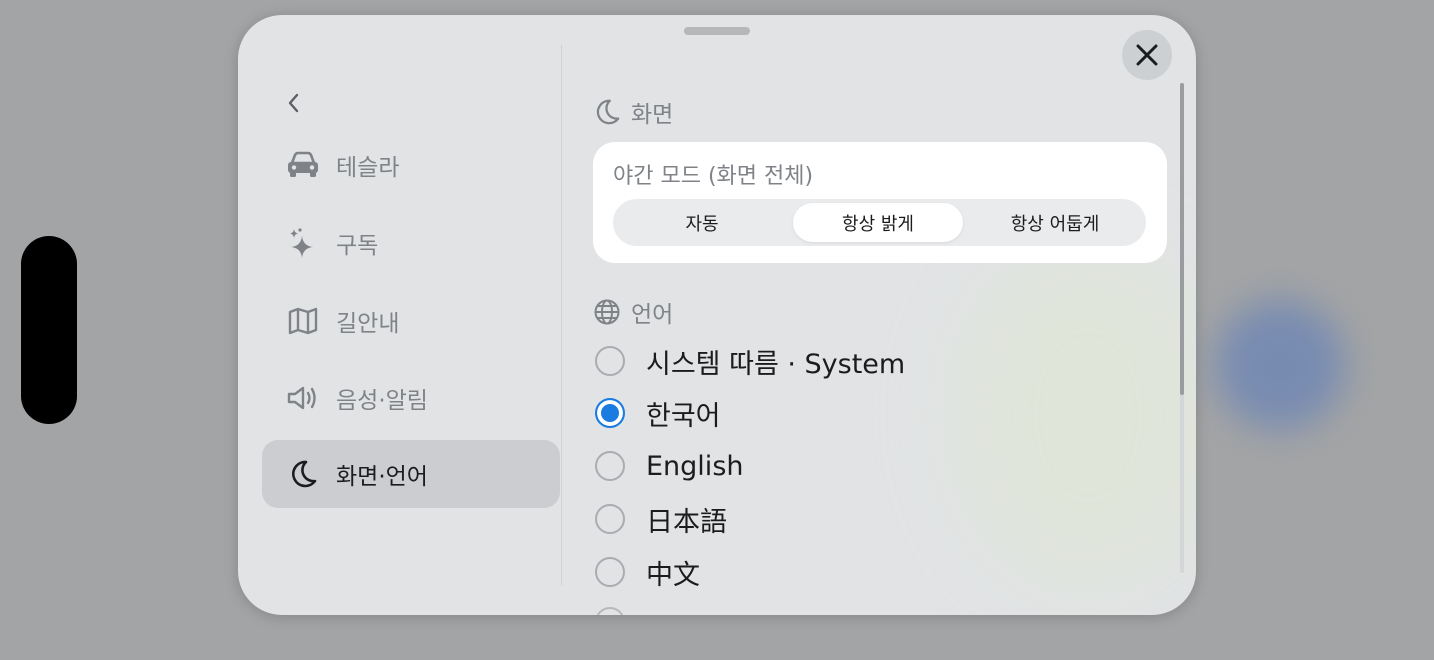 This screenshot has height=660, width=1434. I want to click on column-divider, so click(561, 315).